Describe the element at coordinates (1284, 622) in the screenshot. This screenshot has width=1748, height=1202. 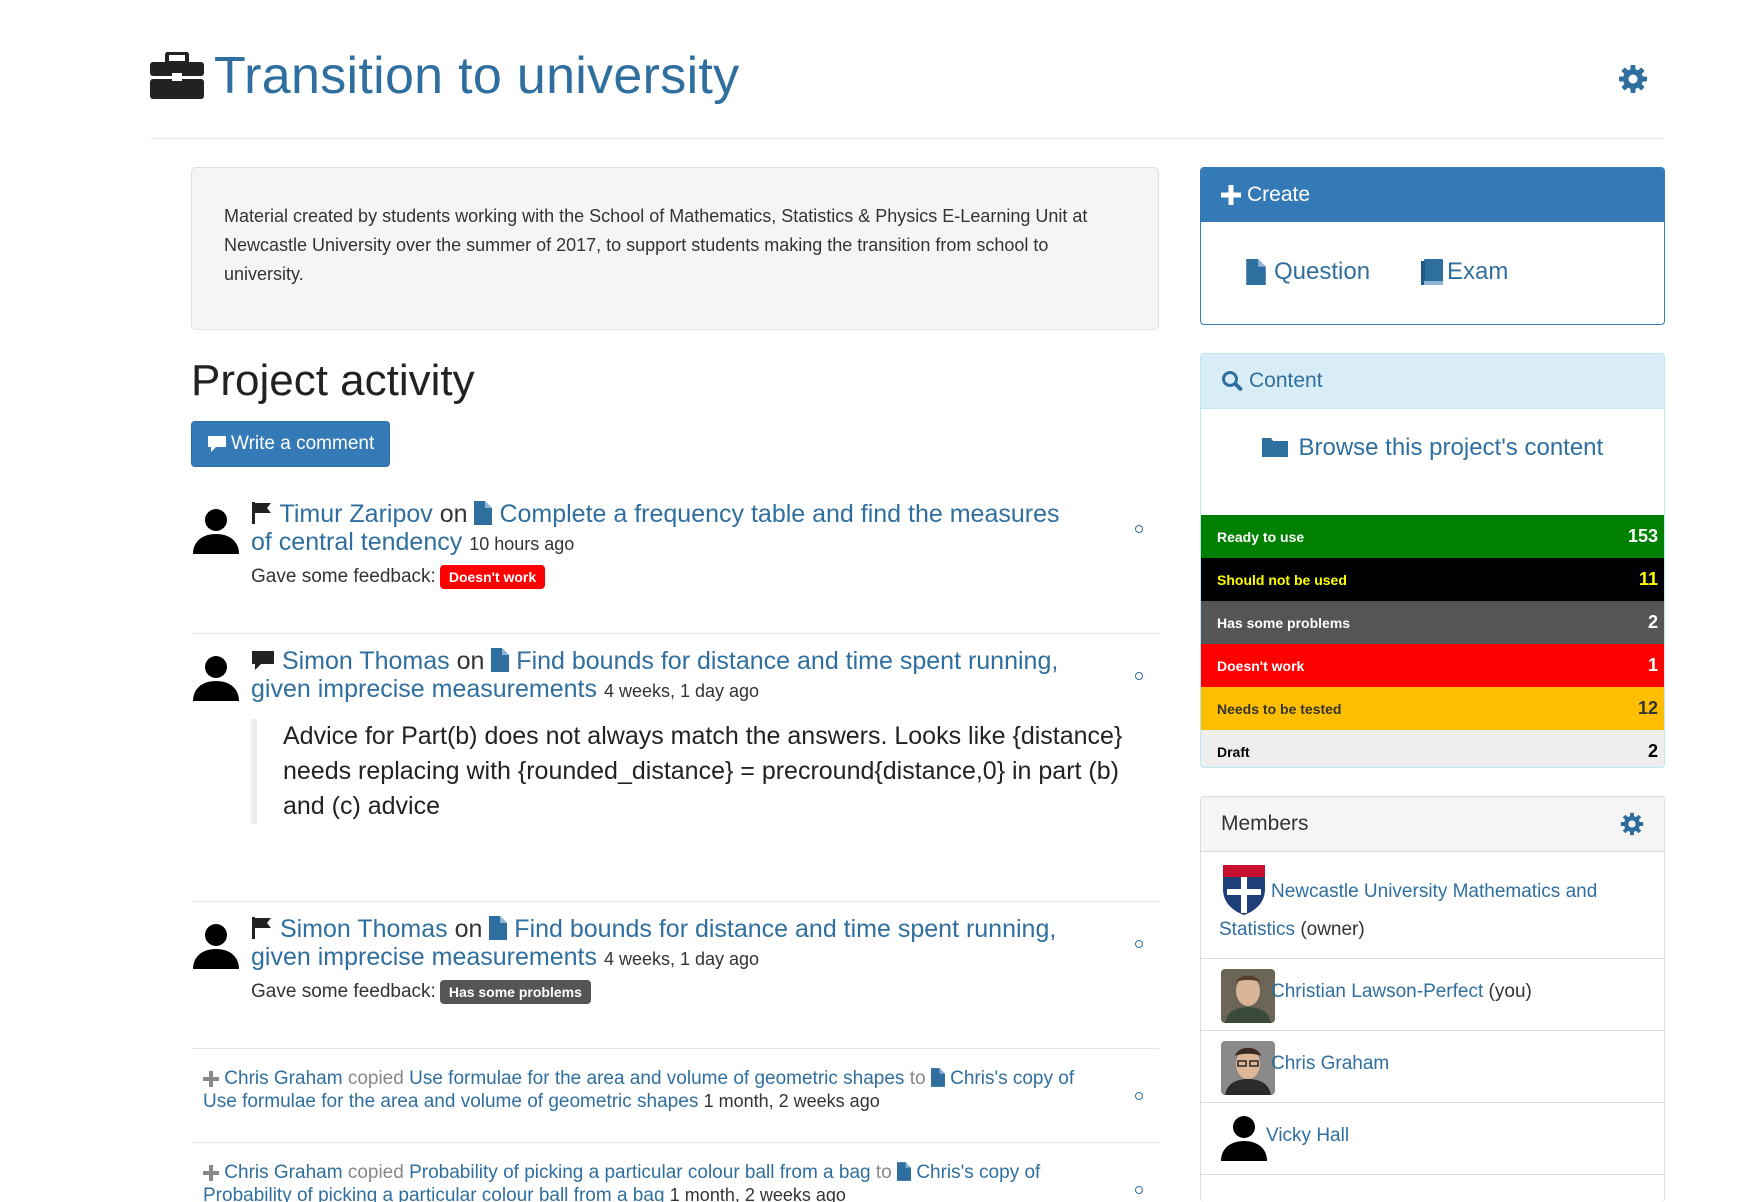
I see `status-label: Has some problems` at that location.